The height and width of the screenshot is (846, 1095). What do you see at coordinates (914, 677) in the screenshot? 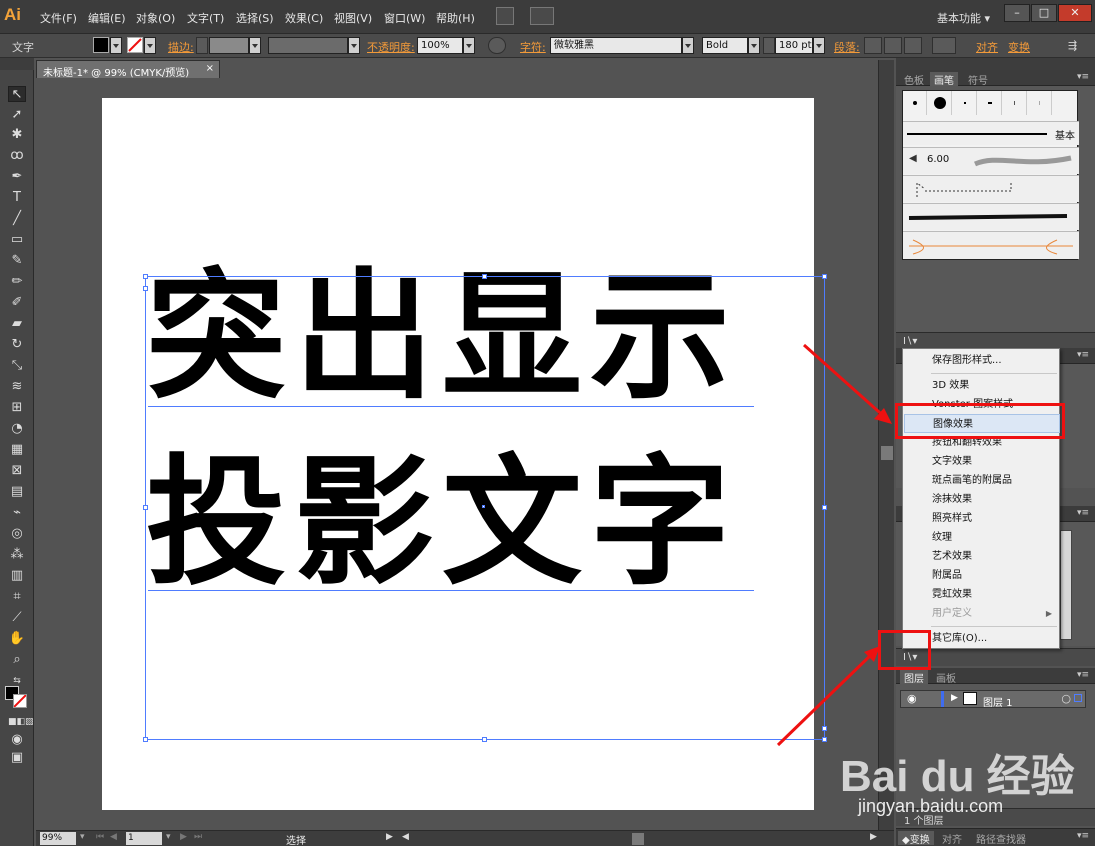
I see `tab-layers: 图层` at bounding box center [914, 677].